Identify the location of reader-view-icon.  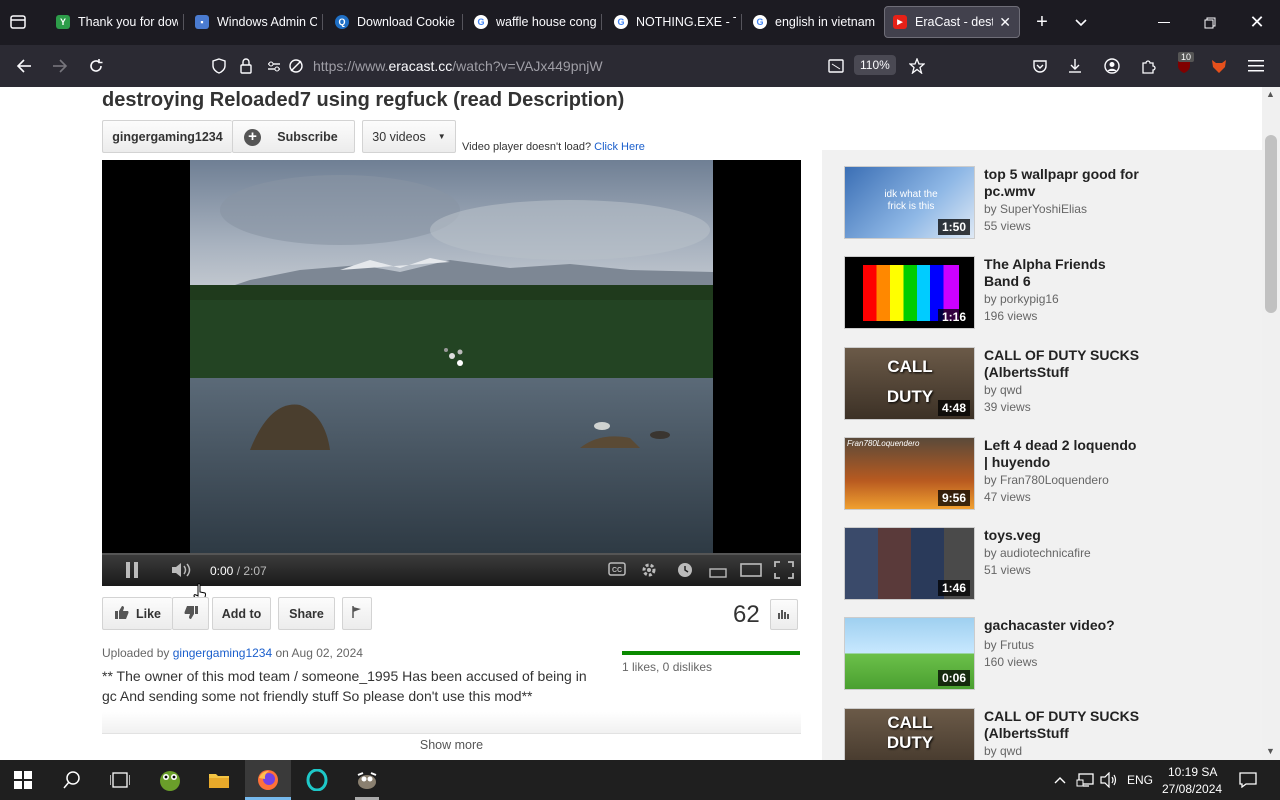
(836, 66).